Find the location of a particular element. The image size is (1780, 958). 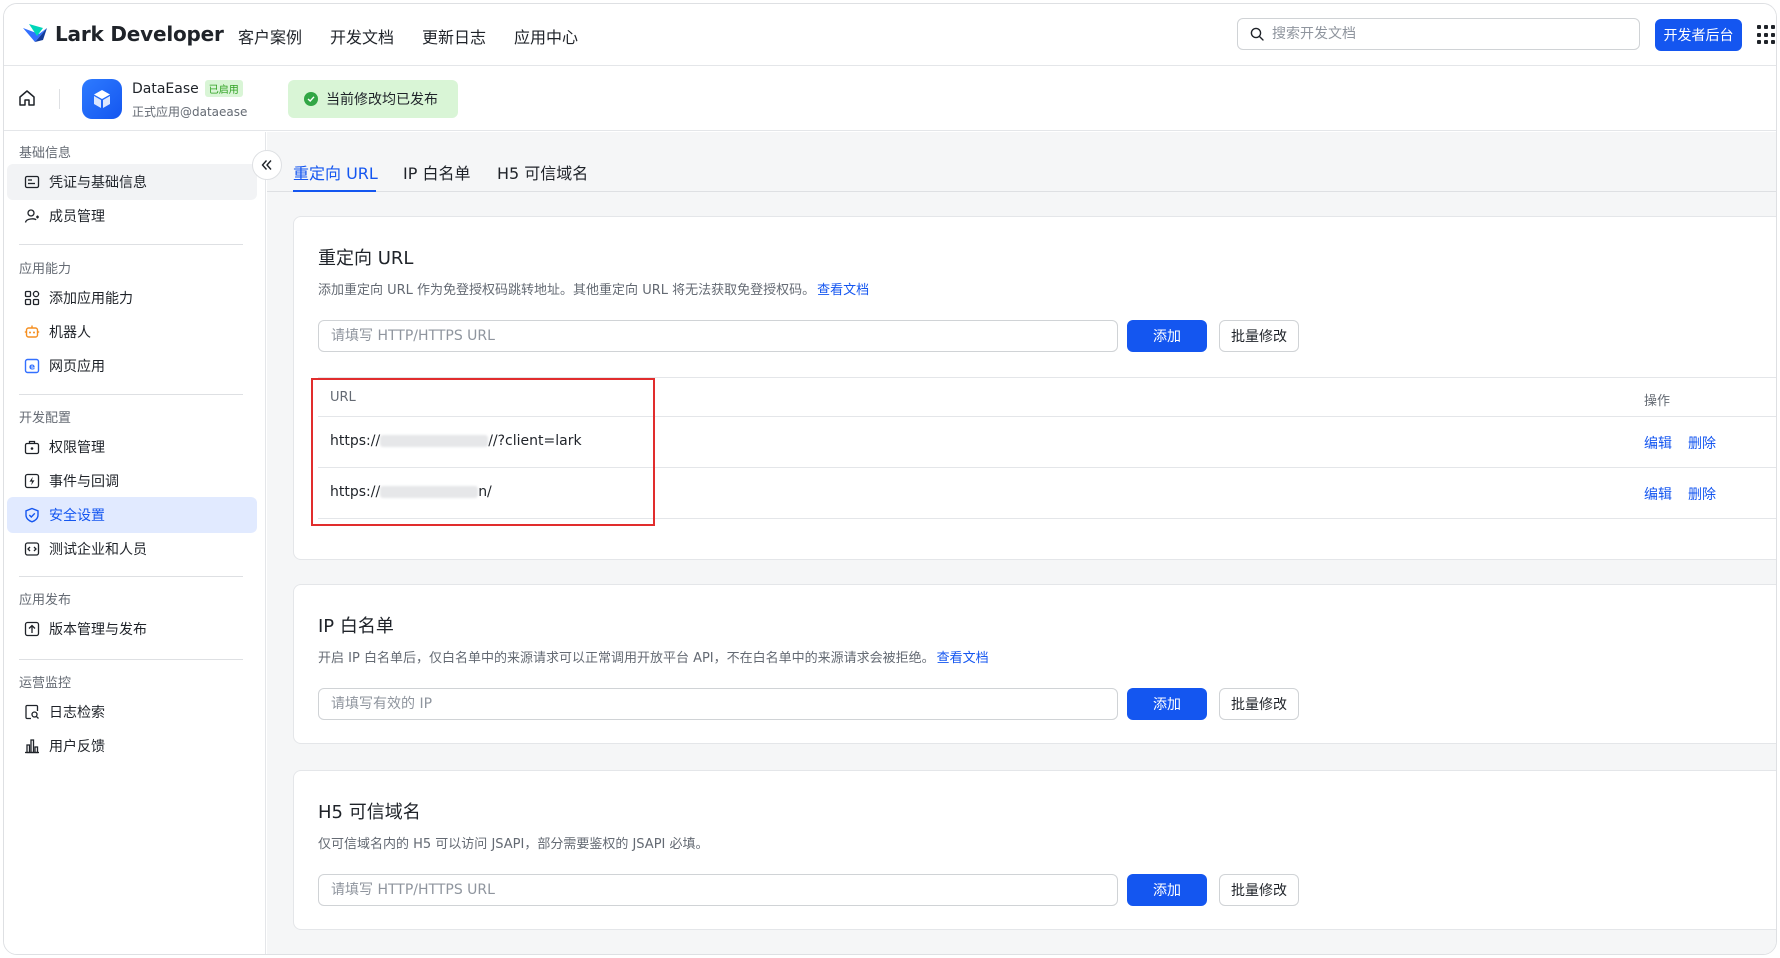

table-row: https:// //?client=lark 编辑 删除 is located at coordinates (1047, 442).